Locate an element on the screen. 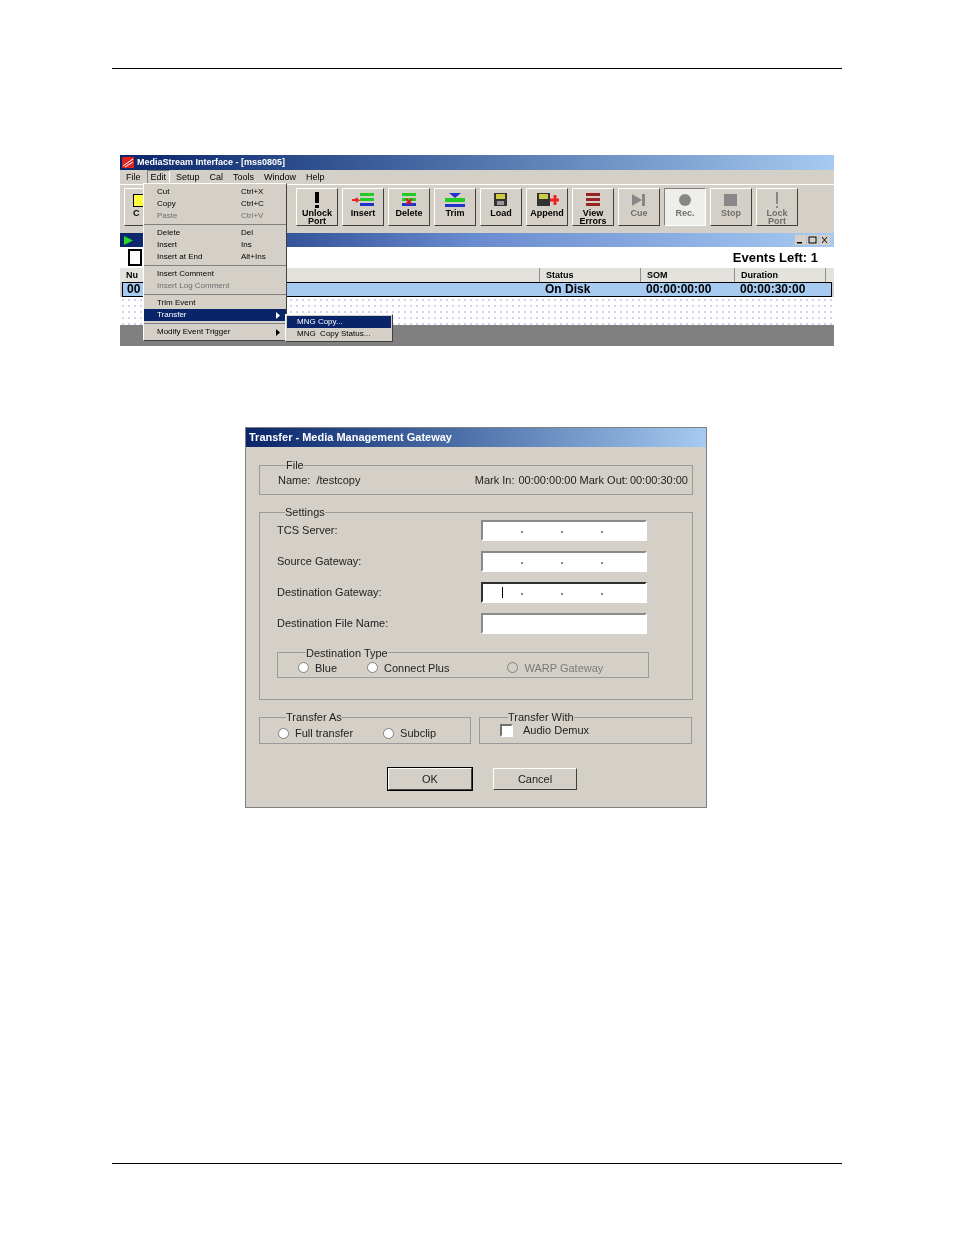 The image size is (954, 1235). field-label: Name: is located at coordinates (294, 480).